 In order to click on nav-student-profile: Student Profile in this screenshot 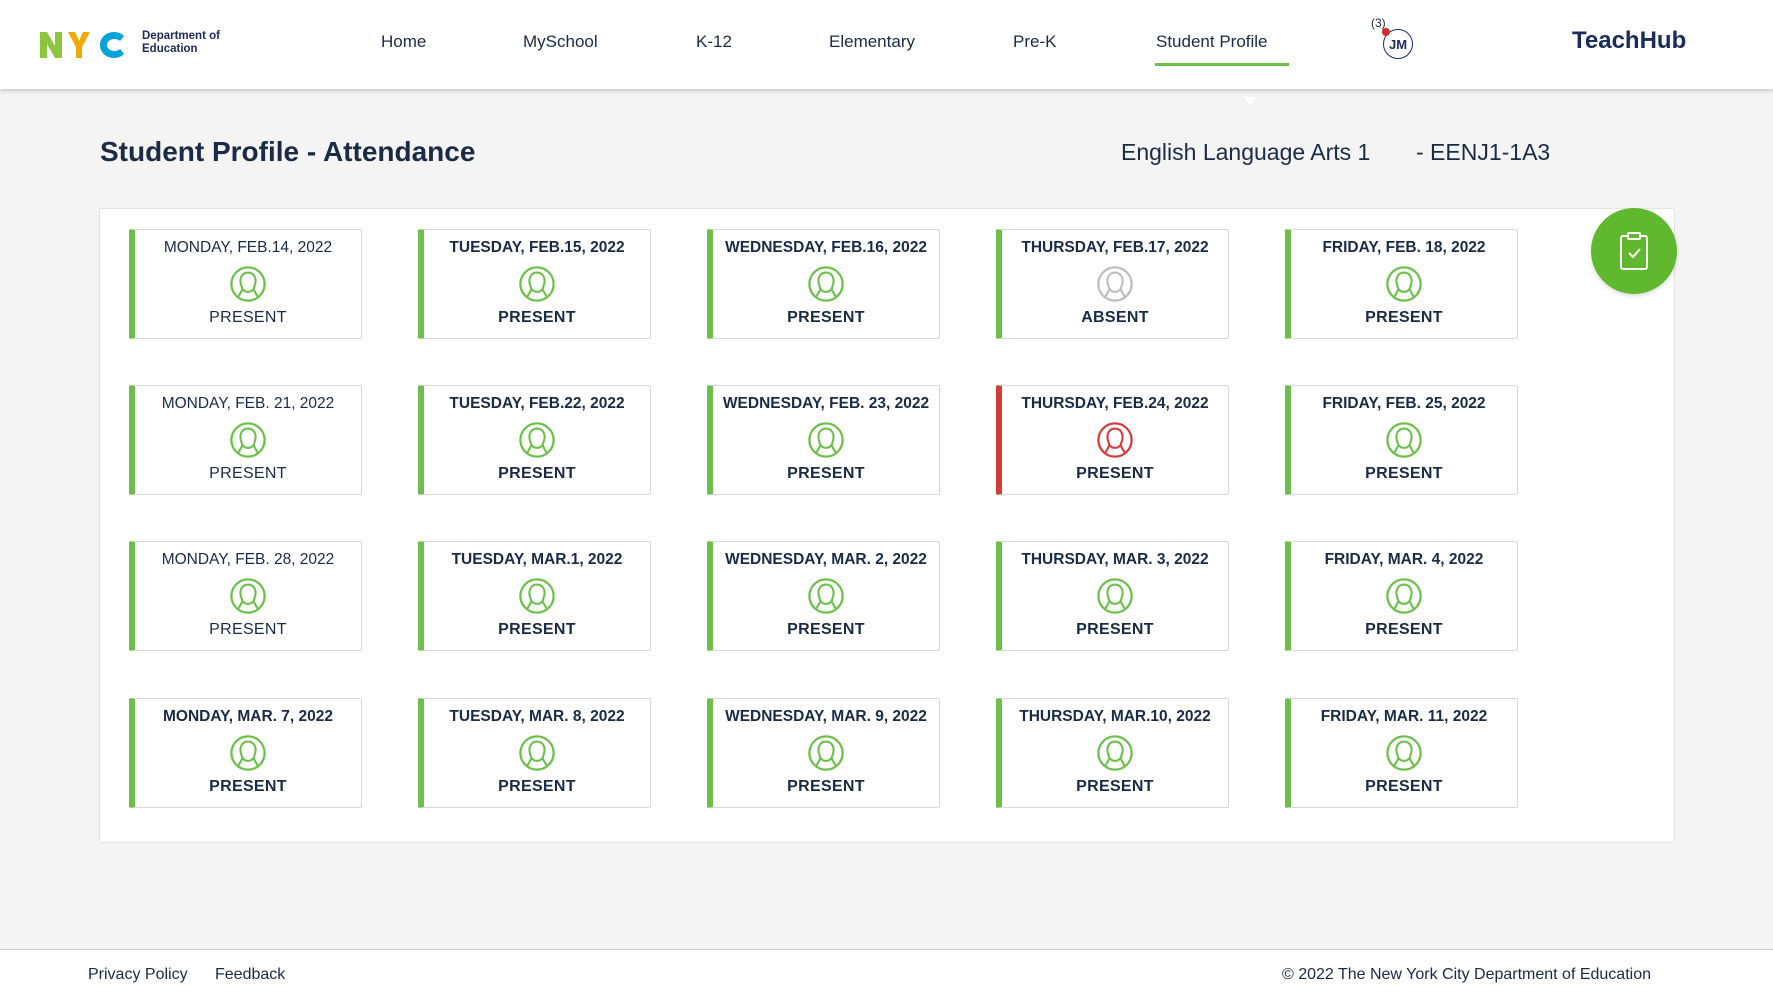, I will do `click(1212, 42)`.